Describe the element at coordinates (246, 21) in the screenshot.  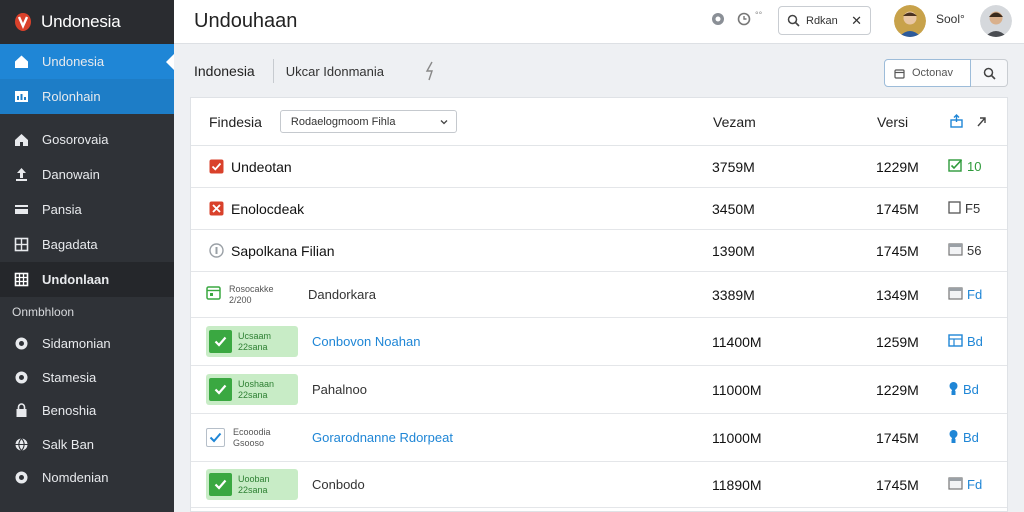
I see `page-title: Undouhaan` at that location.